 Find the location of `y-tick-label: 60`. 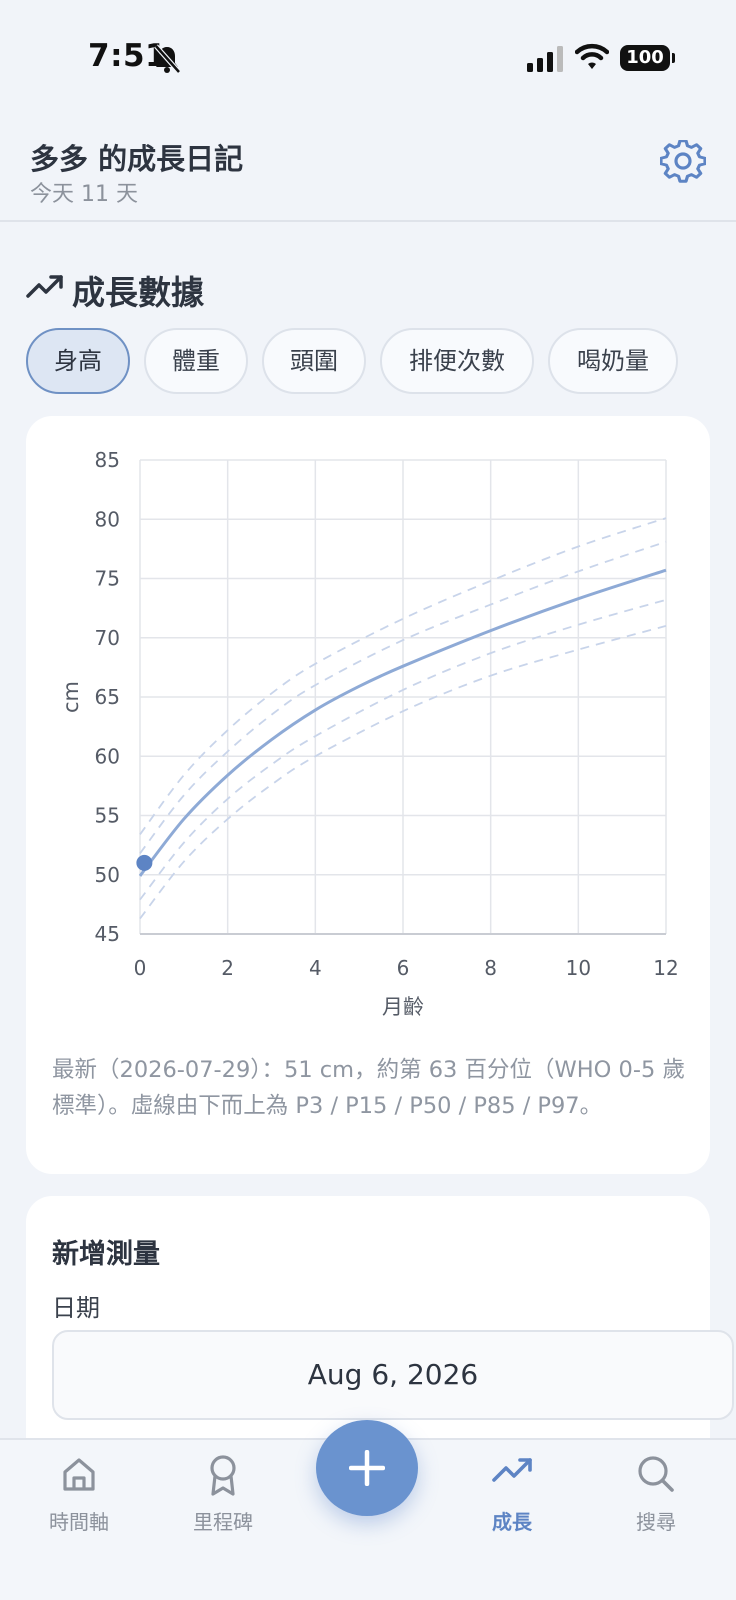

y-tick-label: 60 is located at coordinates (107, 756).